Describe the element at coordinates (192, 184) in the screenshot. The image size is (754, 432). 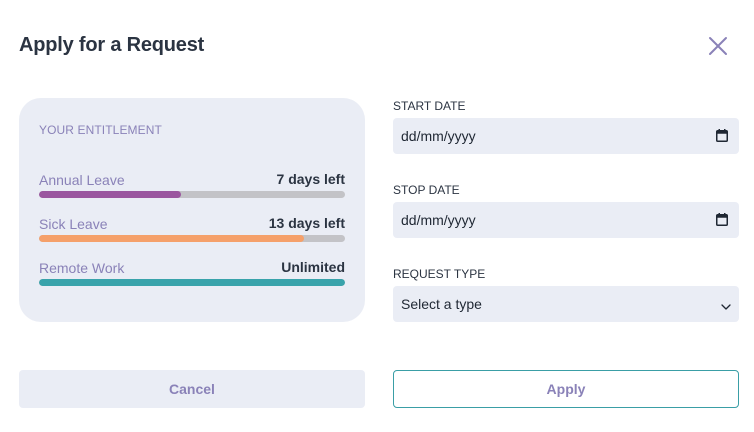
I see `entitlement-annual-leave: Annual Leave 7 days left` at that location.